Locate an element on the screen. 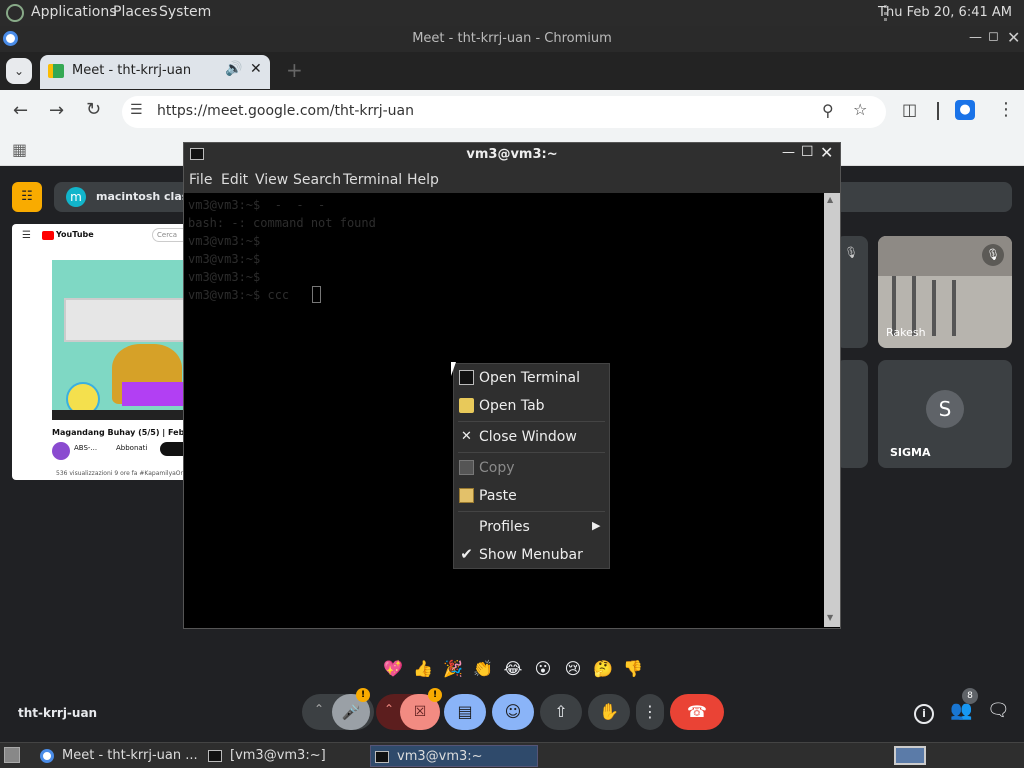 The image size is (1024, 768). tab-list-button: ⌄ is located at coordinates (19, 71).